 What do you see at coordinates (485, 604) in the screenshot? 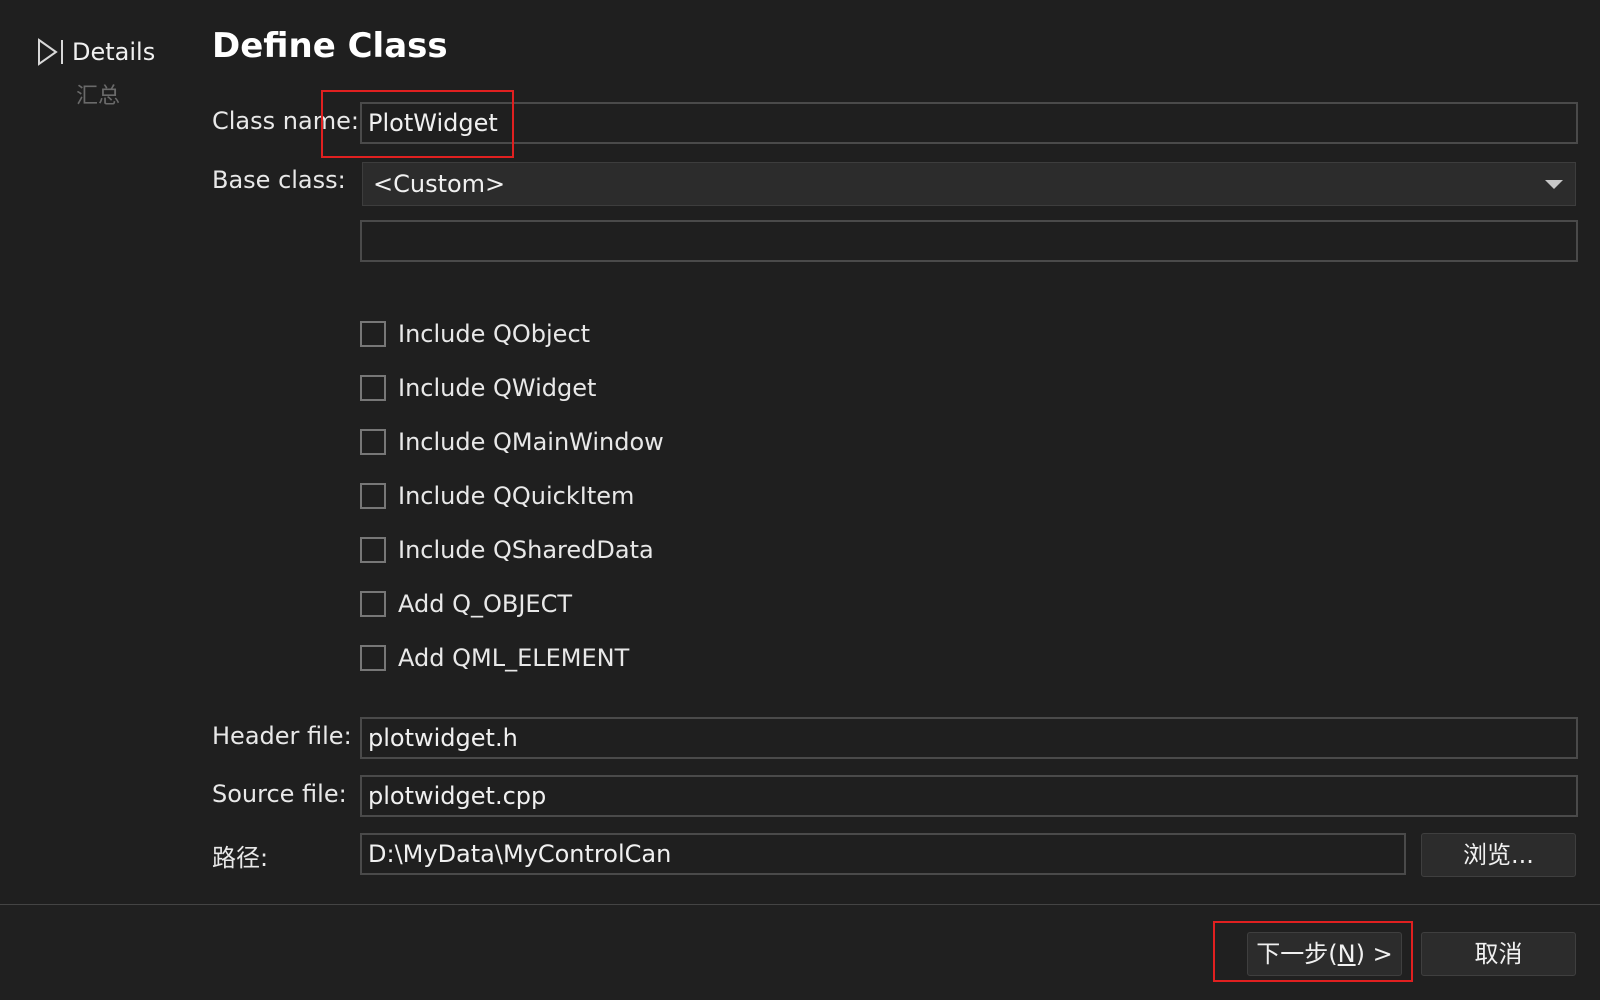
I see `option-label: Add Q_OBJECT` at bounding box center [485, 604].